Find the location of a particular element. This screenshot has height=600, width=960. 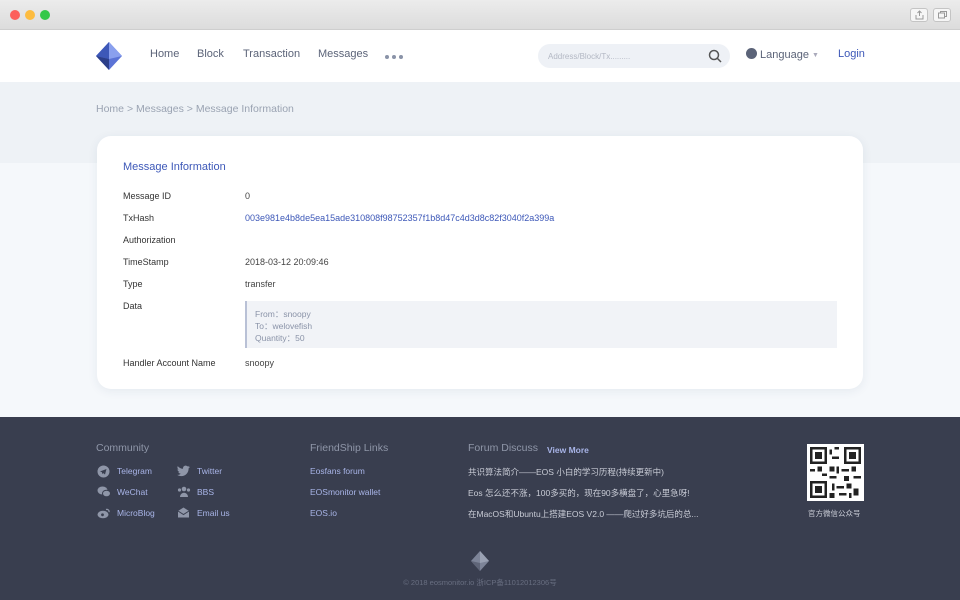

field-value-timestamp: 2018-03-12 20:09:46 is located at coordinates (287, 262).